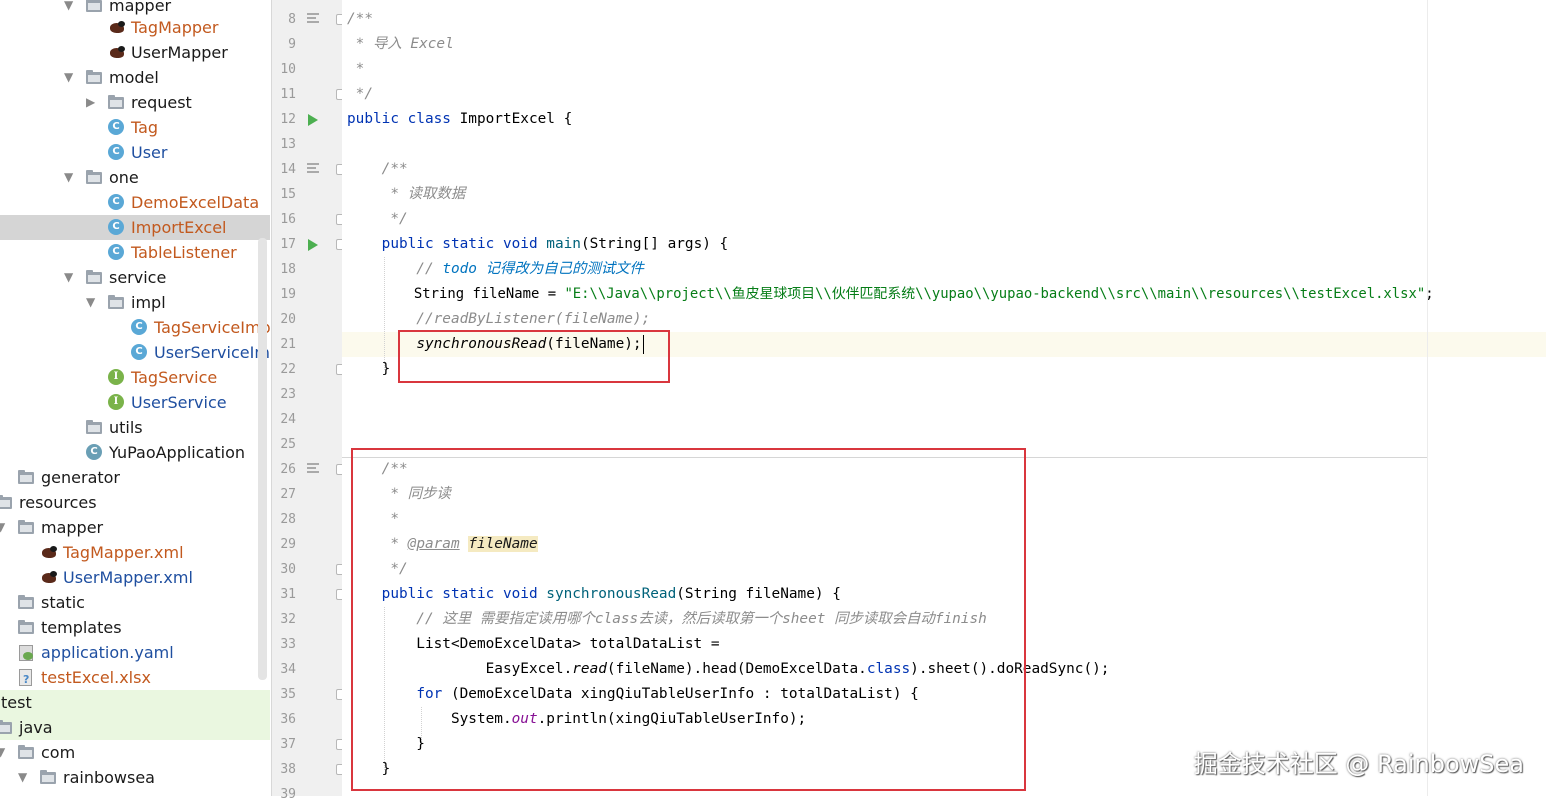 This screenshot has width=1546, height=807. Describe the element at coordinates (288, 519) in the screenshot. I see `line-number: 28` at that location.